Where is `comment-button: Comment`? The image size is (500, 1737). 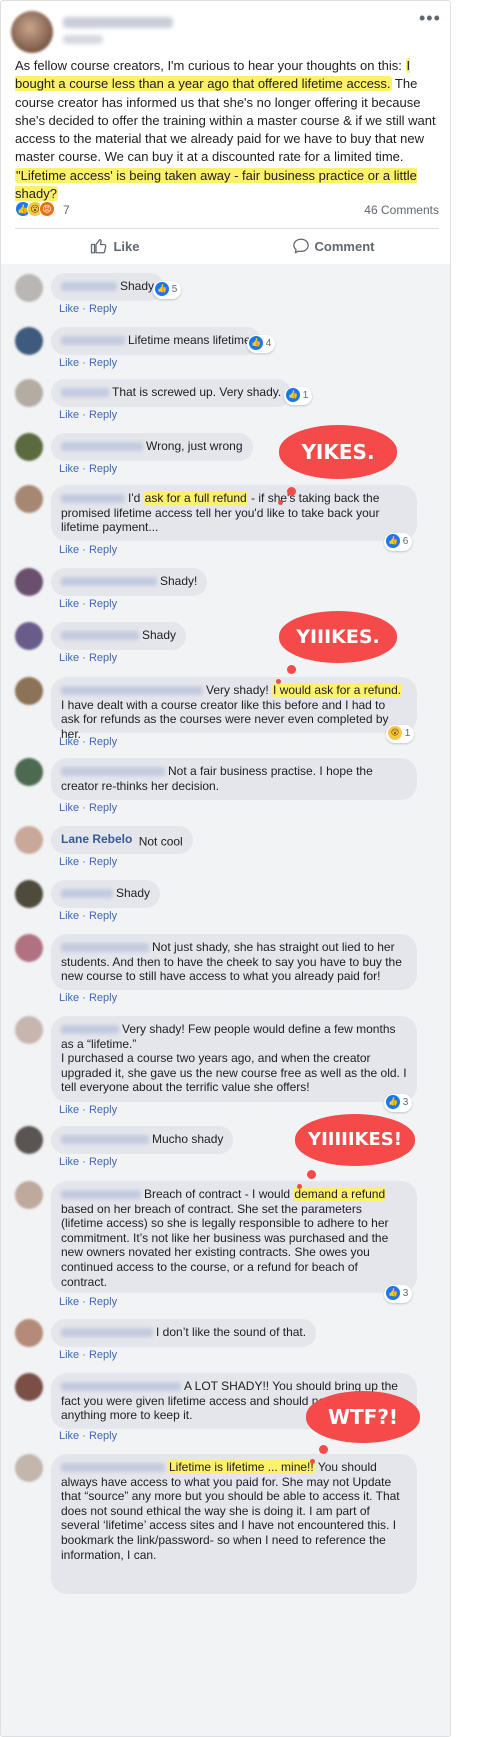
comment-button: Comment is located at coordinates (333, 247).